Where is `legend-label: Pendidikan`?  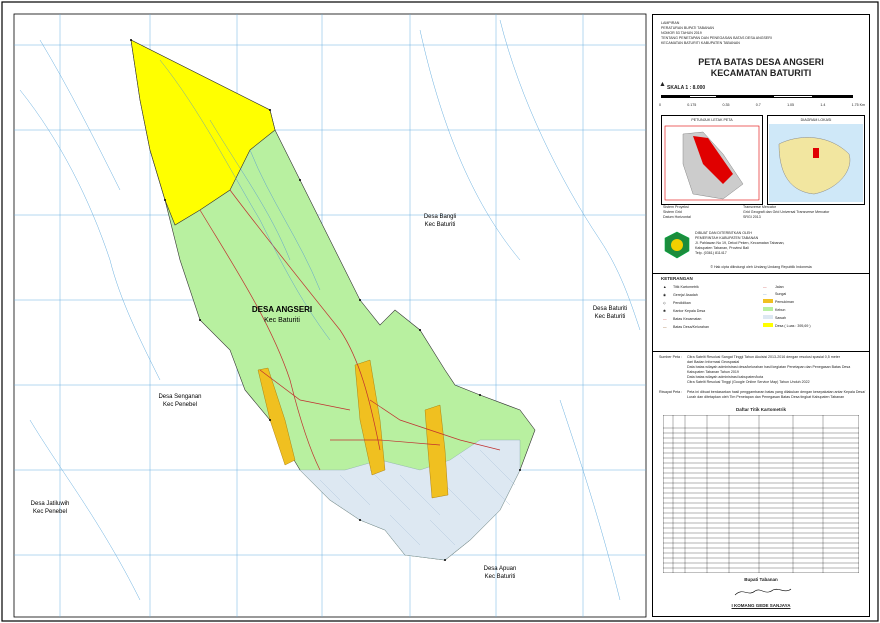
legend-label: Pendidikan is located at coordinates (682, 303).